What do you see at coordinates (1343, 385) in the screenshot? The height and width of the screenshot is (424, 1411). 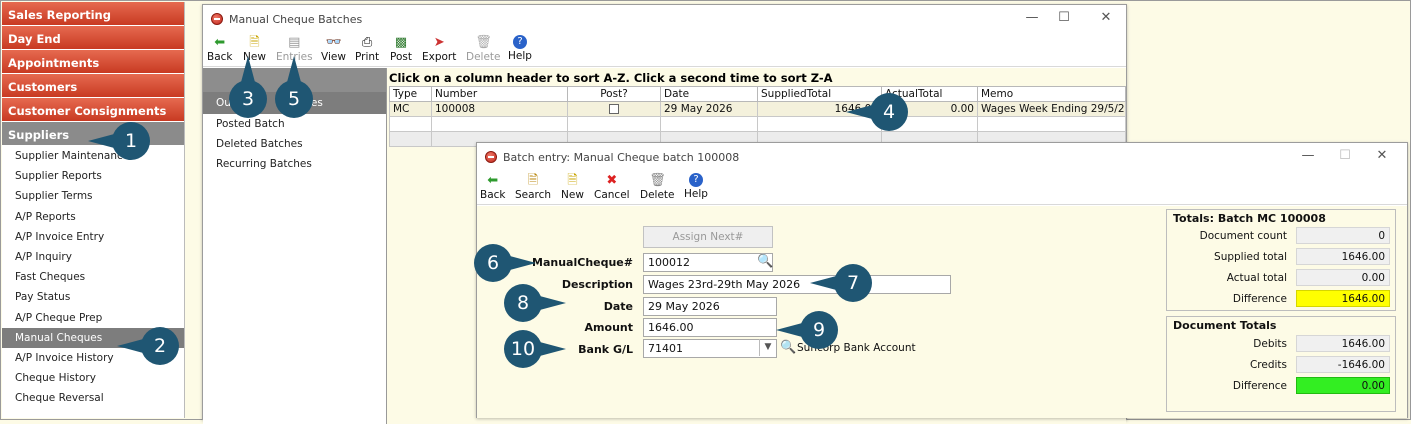 I see `document-difference-value: 0.00` at bounding box center [1343, 385].